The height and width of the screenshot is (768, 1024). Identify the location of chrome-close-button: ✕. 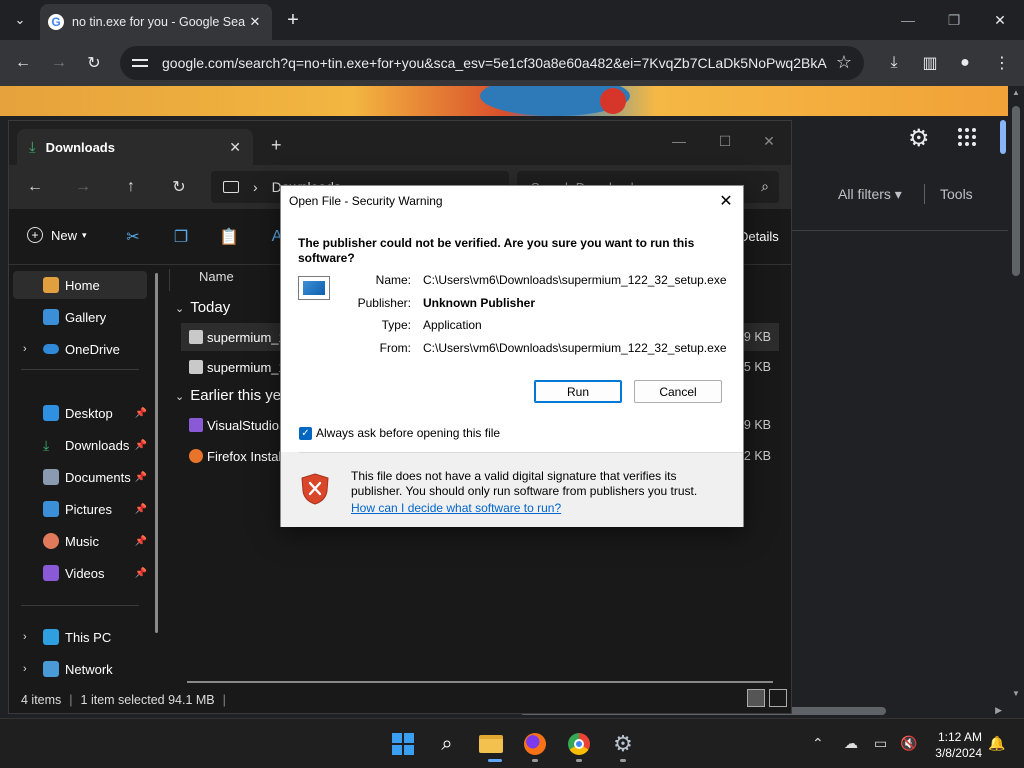
(1000, 20).